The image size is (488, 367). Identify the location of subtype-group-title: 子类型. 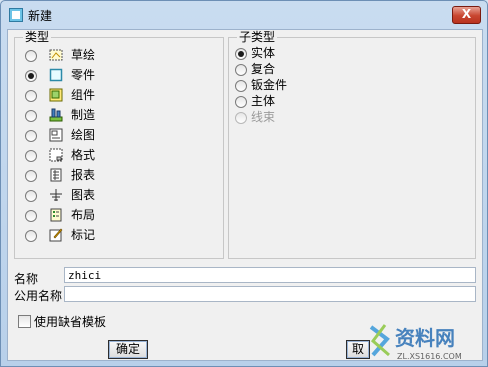
(257, 37).